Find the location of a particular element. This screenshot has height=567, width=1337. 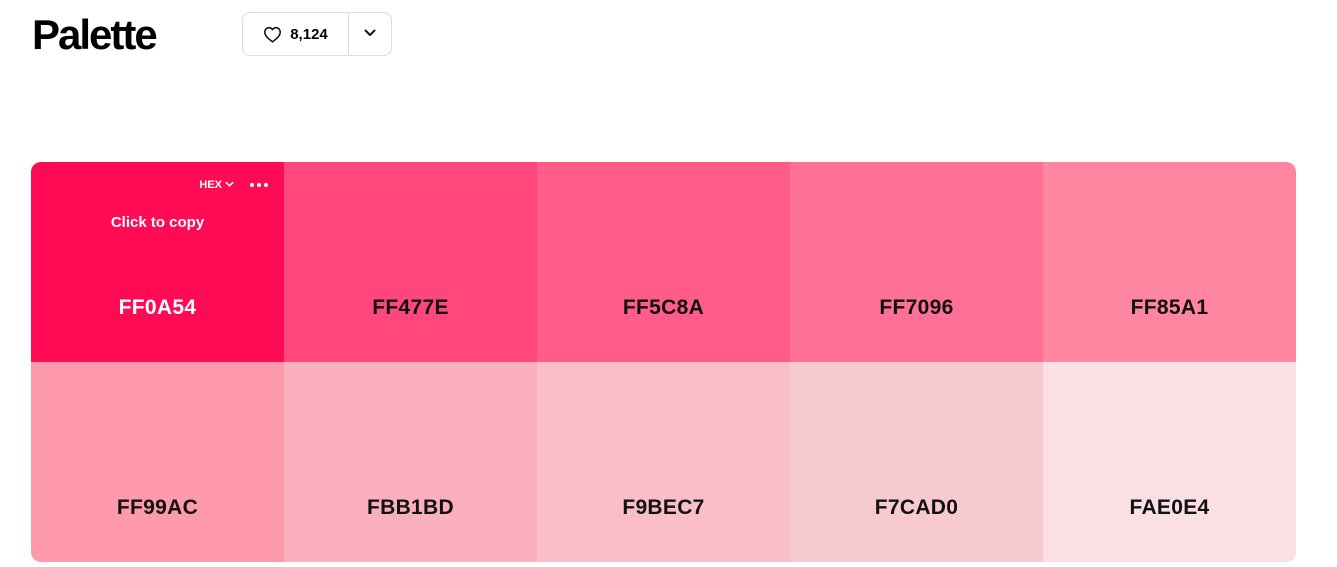

hex-code: FF85A1 is located at coordinates (1169, 307).